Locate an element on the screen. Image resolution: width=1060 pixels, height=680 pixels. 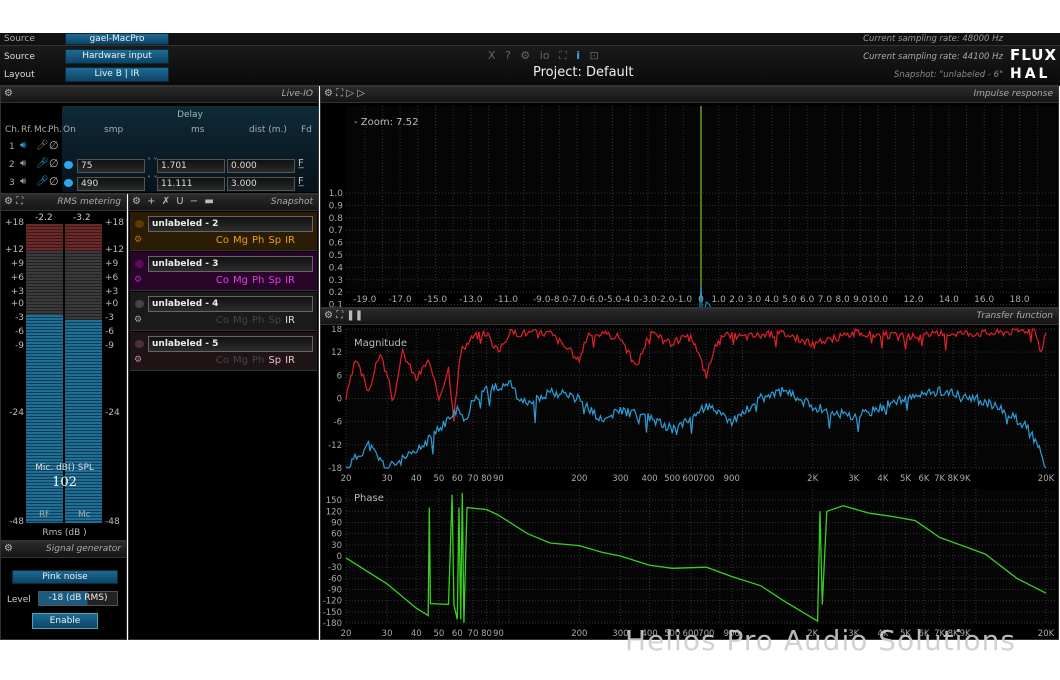
column-header: Rf. is located at coordinates (27, 130).